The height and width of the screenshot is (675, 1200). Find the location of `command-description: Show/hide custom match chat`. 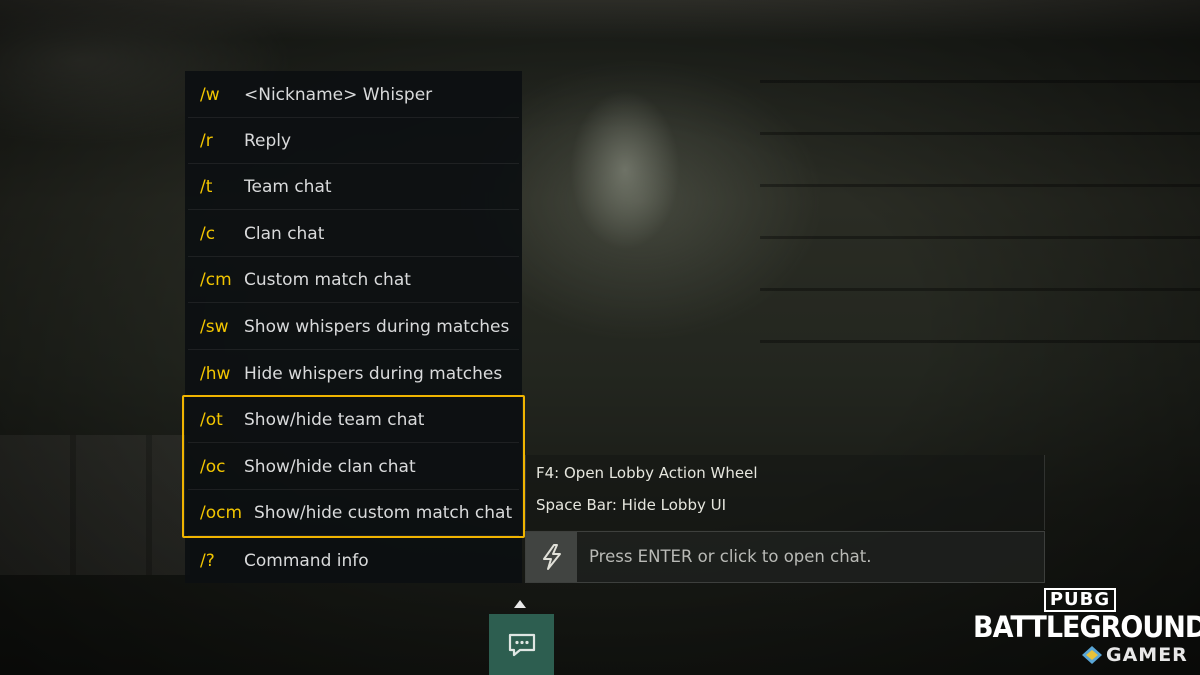

command-description: Show/hide custom match chat is located at coordinates (383, 513).